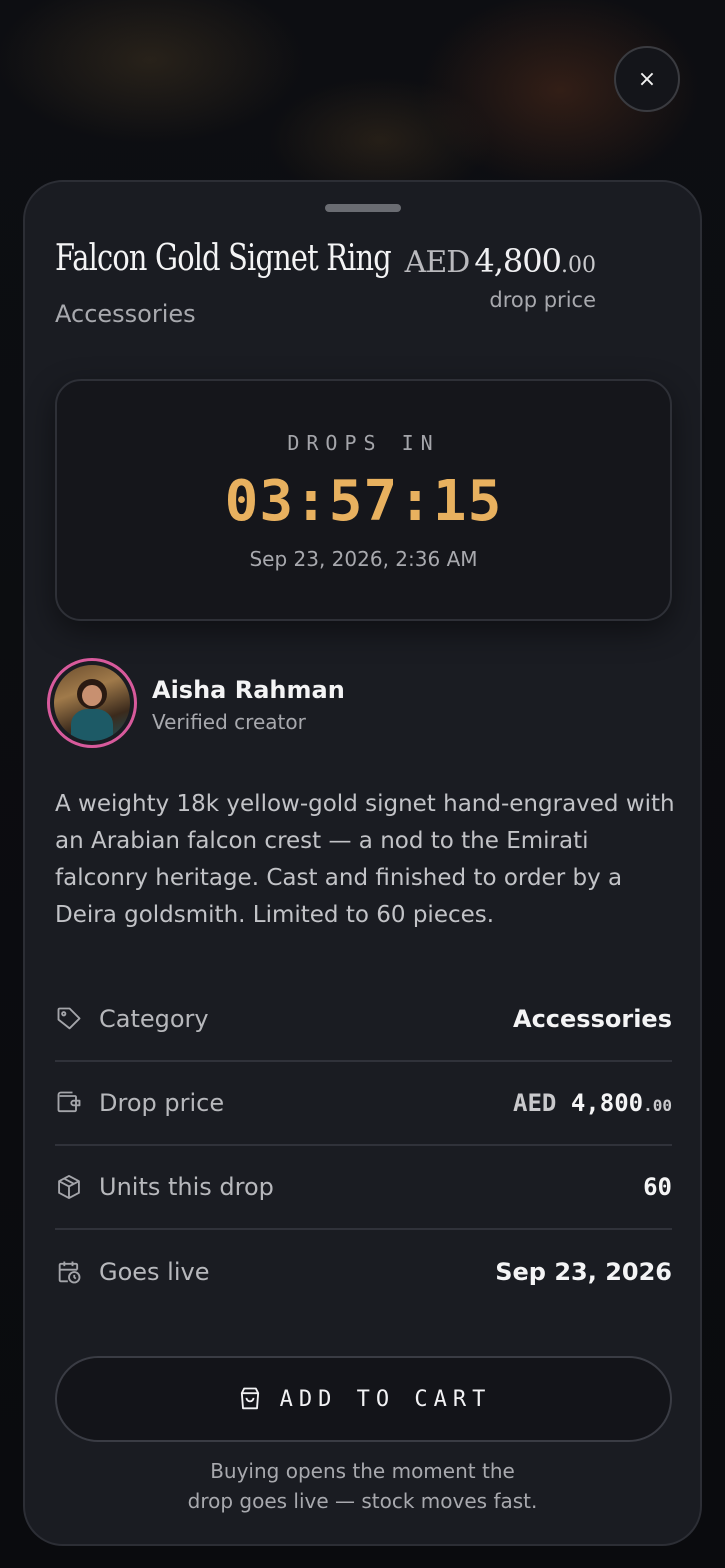 This screenshot has height=1568, width=725. Describe the element at coordinates (535, 1103) in the screenshot. I see `spec-price-currency: AED` at that location.